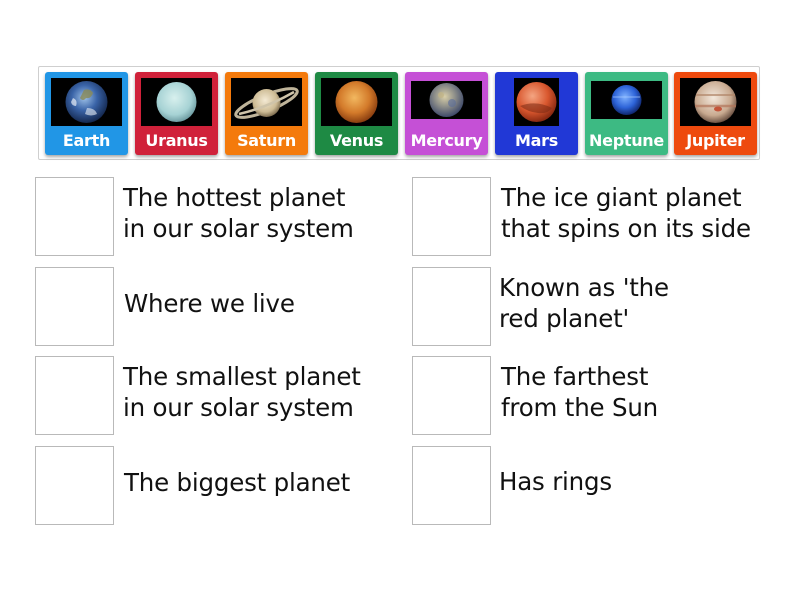 This screenshot has width=800, height=600. Describe the element at coordinates (446, 100) in the screenshot. I see `mercury-icon` at that location.